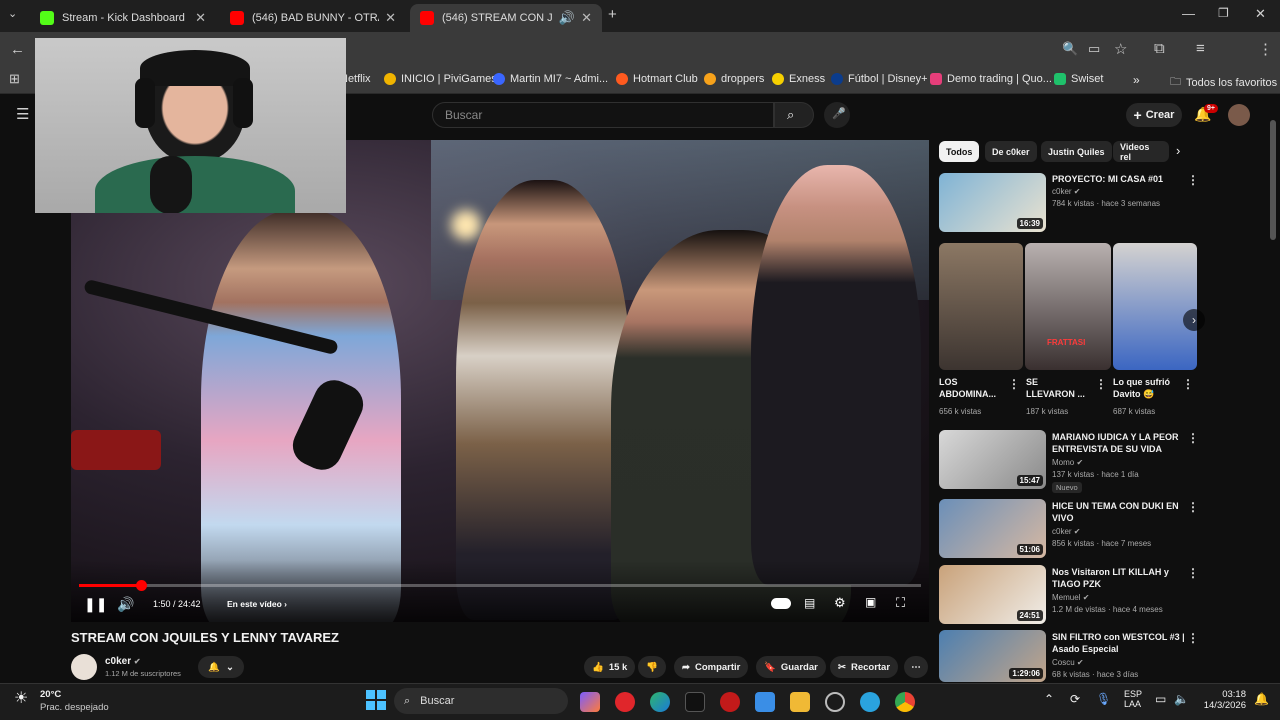 The height and width of the screenshot is (720, 1280). Describe the element at coordinates (590, 702) in the screenshot. I see `copilot-icon` at that location.